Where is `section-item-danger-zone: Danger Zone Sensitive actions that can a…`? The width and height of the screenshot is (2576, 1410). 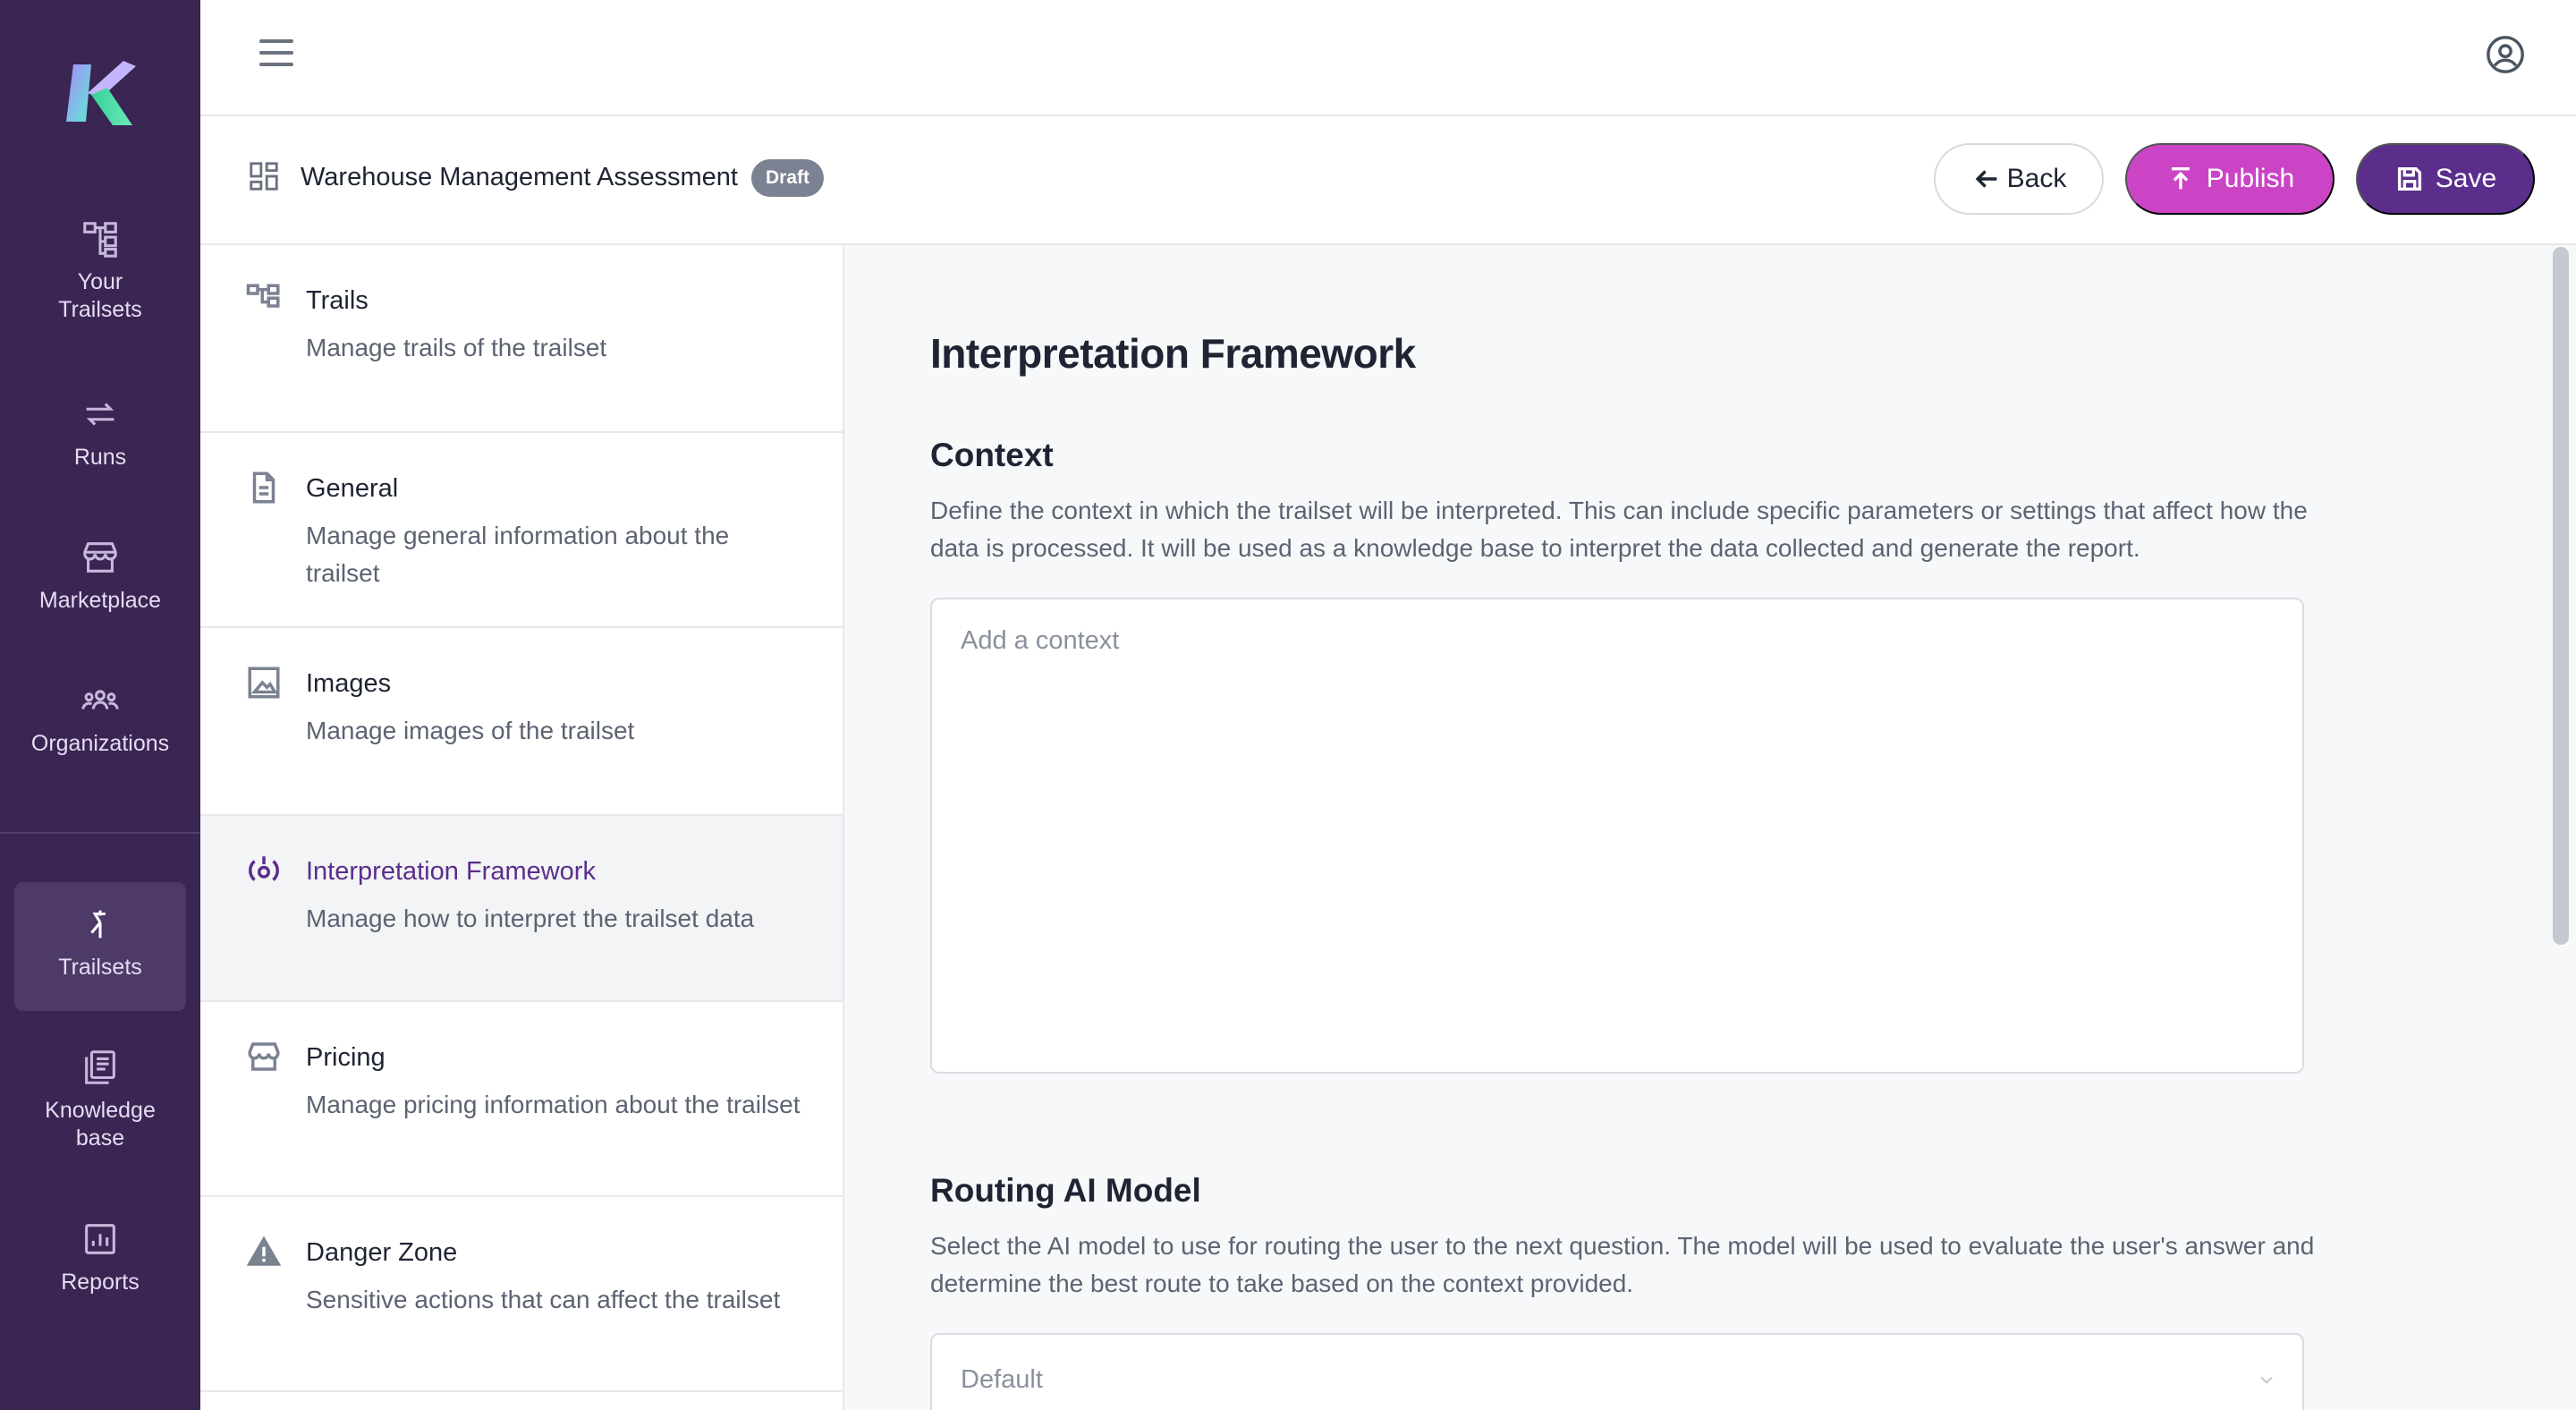 section-item-danger-zone: Danger Zone Sensitive actions that can a… is located at coordinates (521, 1294).